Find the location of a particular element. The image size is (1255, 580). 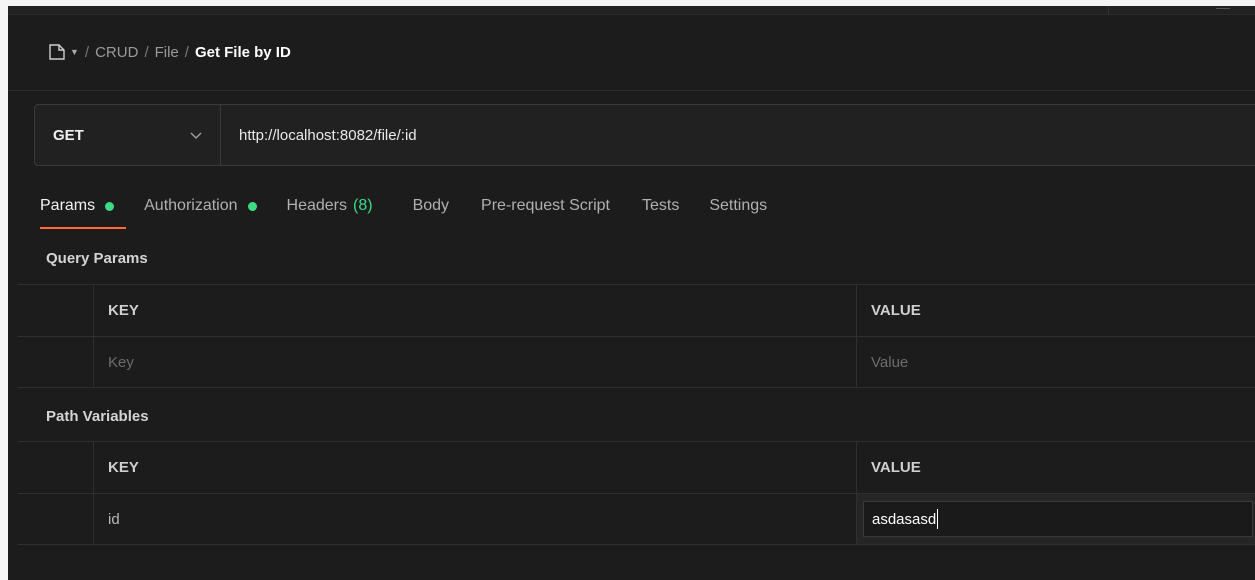

window-left-edge is located at coordinates (4, 290).